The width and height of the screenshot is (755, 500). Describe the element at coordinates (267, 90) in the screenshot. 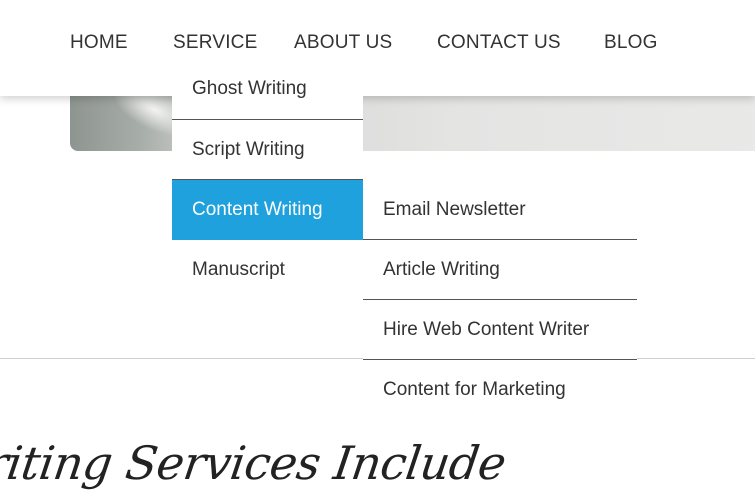

I see `menu-item-ghost-writing: Ghost Writing` at that location.